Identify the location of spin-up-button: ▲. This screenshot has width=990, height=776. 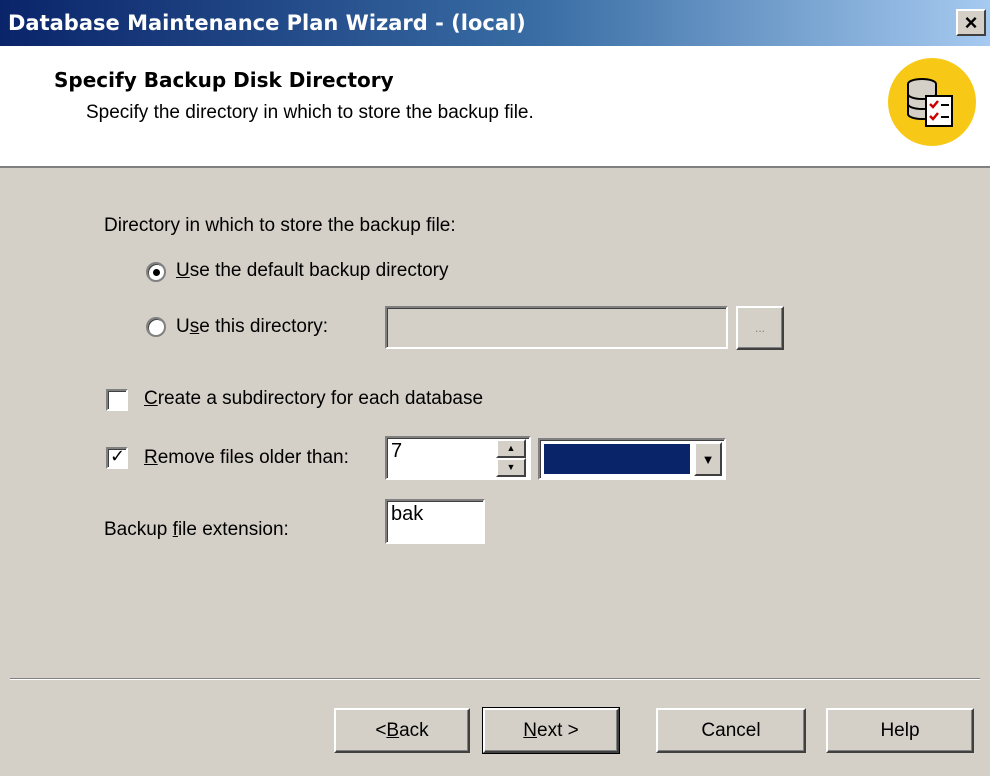
(511, 448).